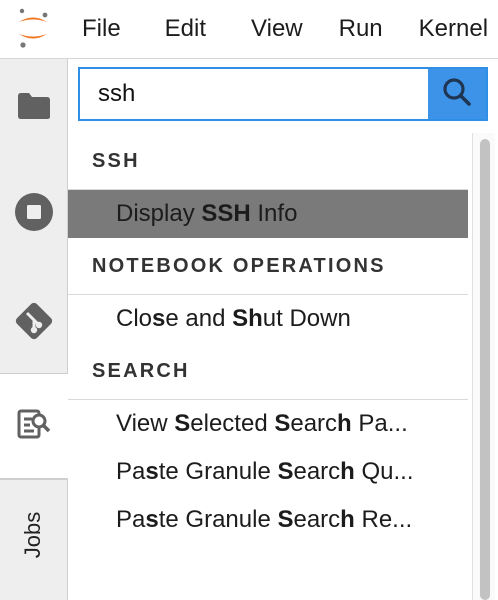 Image resolution: width=498 pixels, height=600 pixels. I want to click on category-header: SSH, so click(268, 161).